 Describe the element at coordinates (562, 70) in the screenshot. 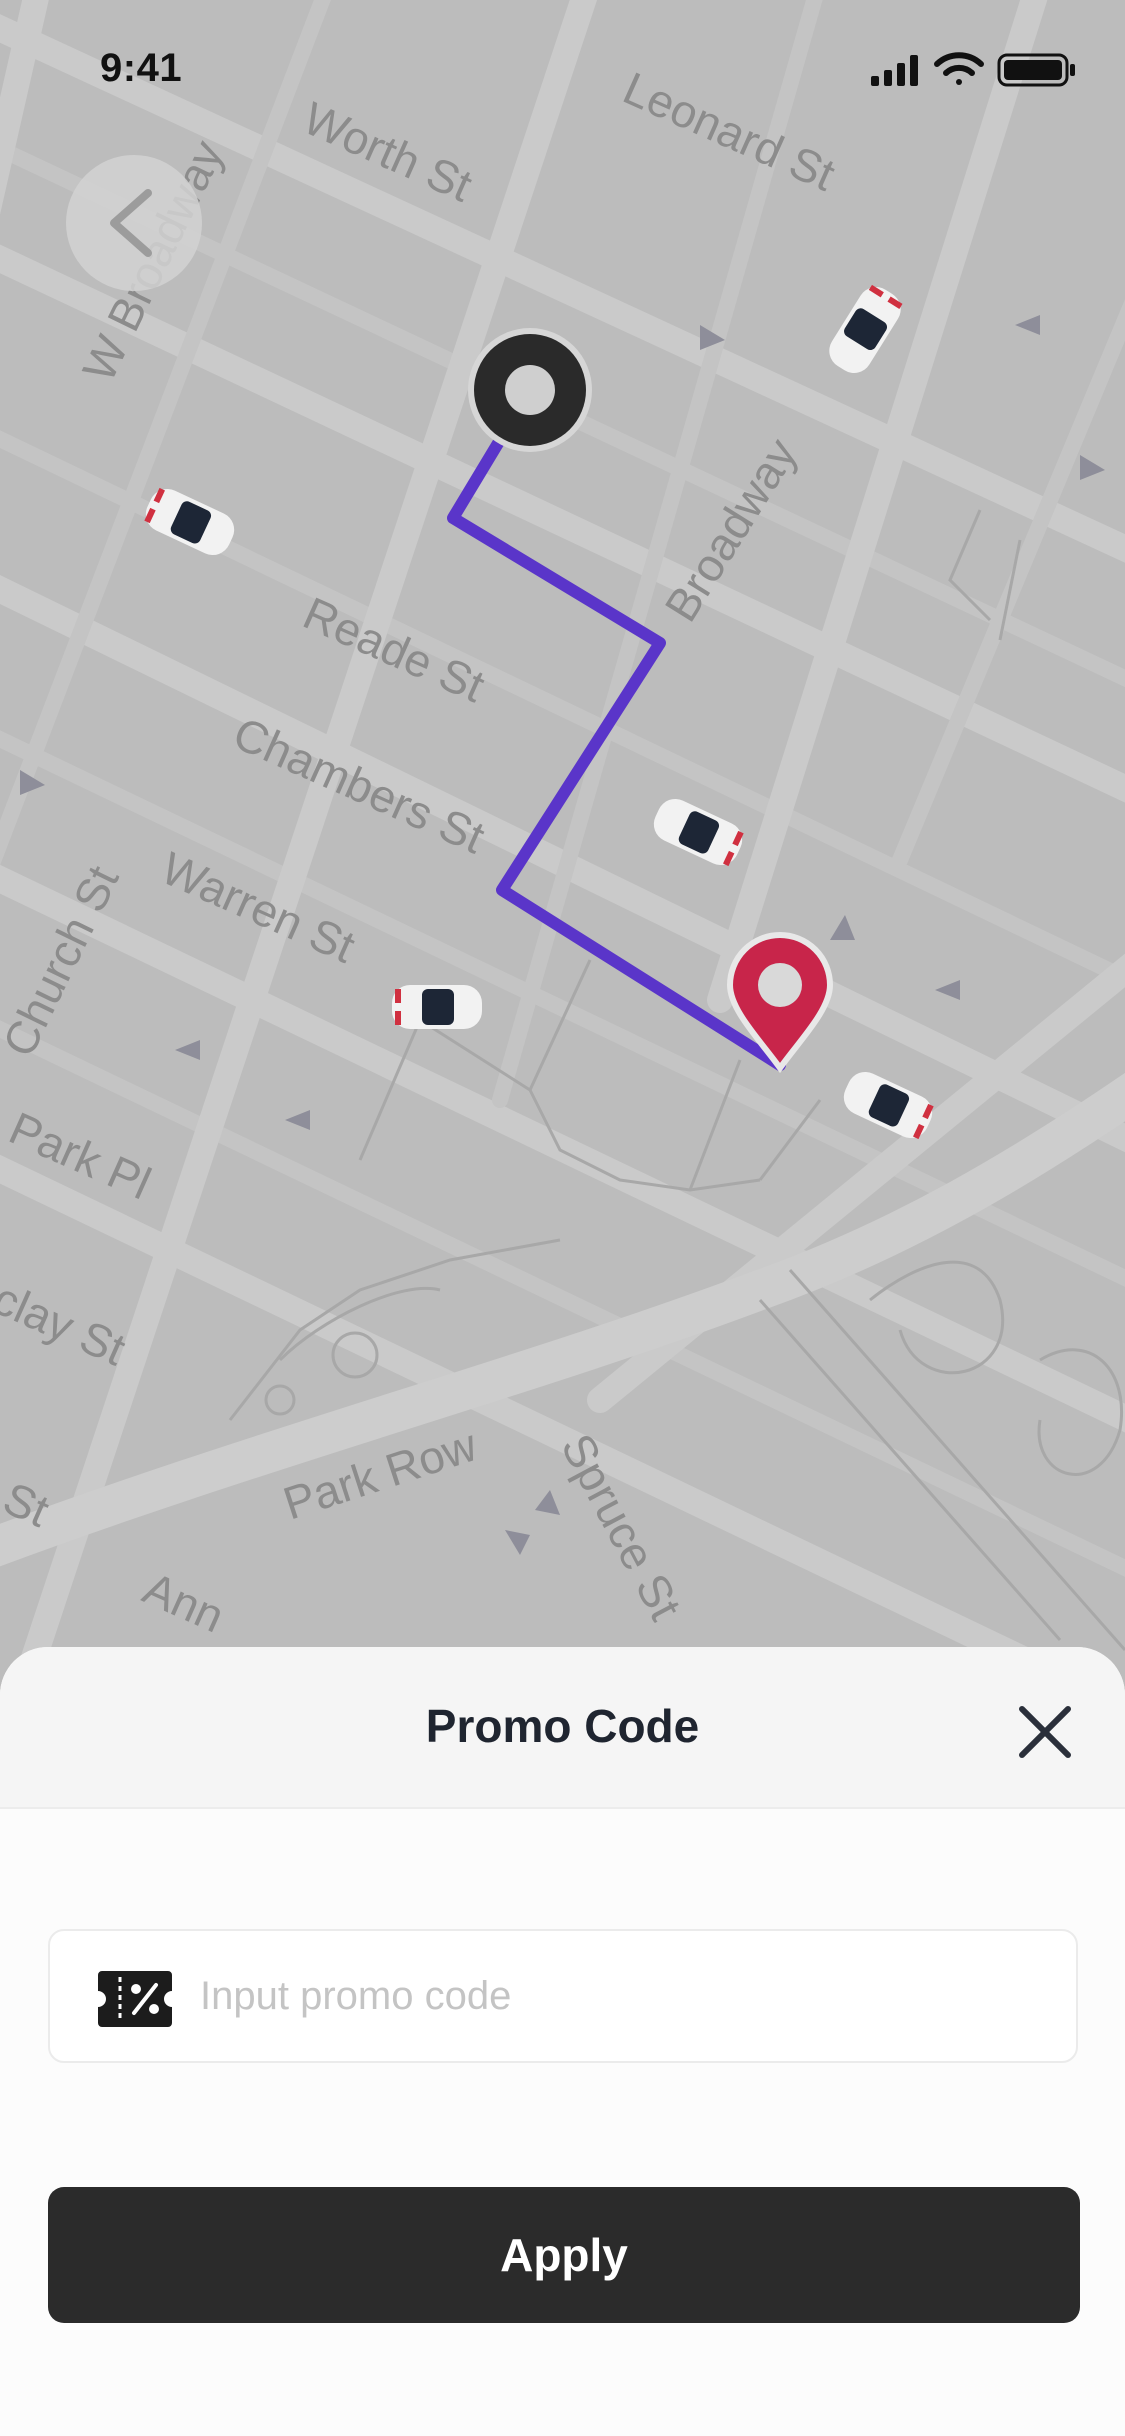

I see `status-bar: 9:41` at that location.